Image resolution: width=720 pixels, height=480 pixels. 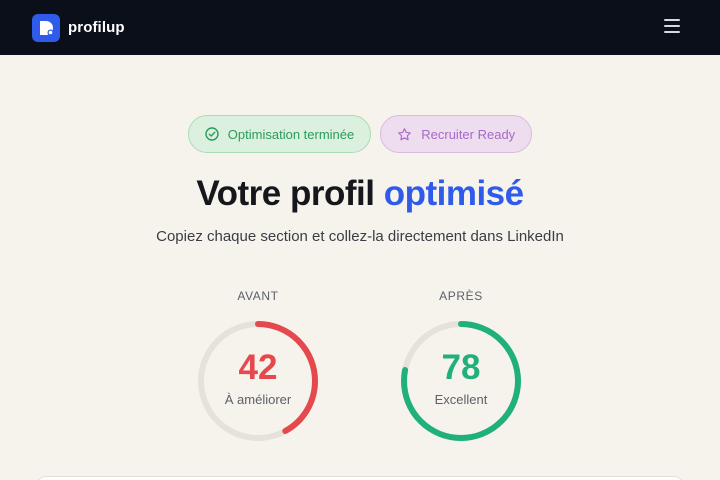 What do you see at coordinates (468, 134) in the screenshot?
I see `badge-label: Recruiter Ready` at bounding box center [468, 134].